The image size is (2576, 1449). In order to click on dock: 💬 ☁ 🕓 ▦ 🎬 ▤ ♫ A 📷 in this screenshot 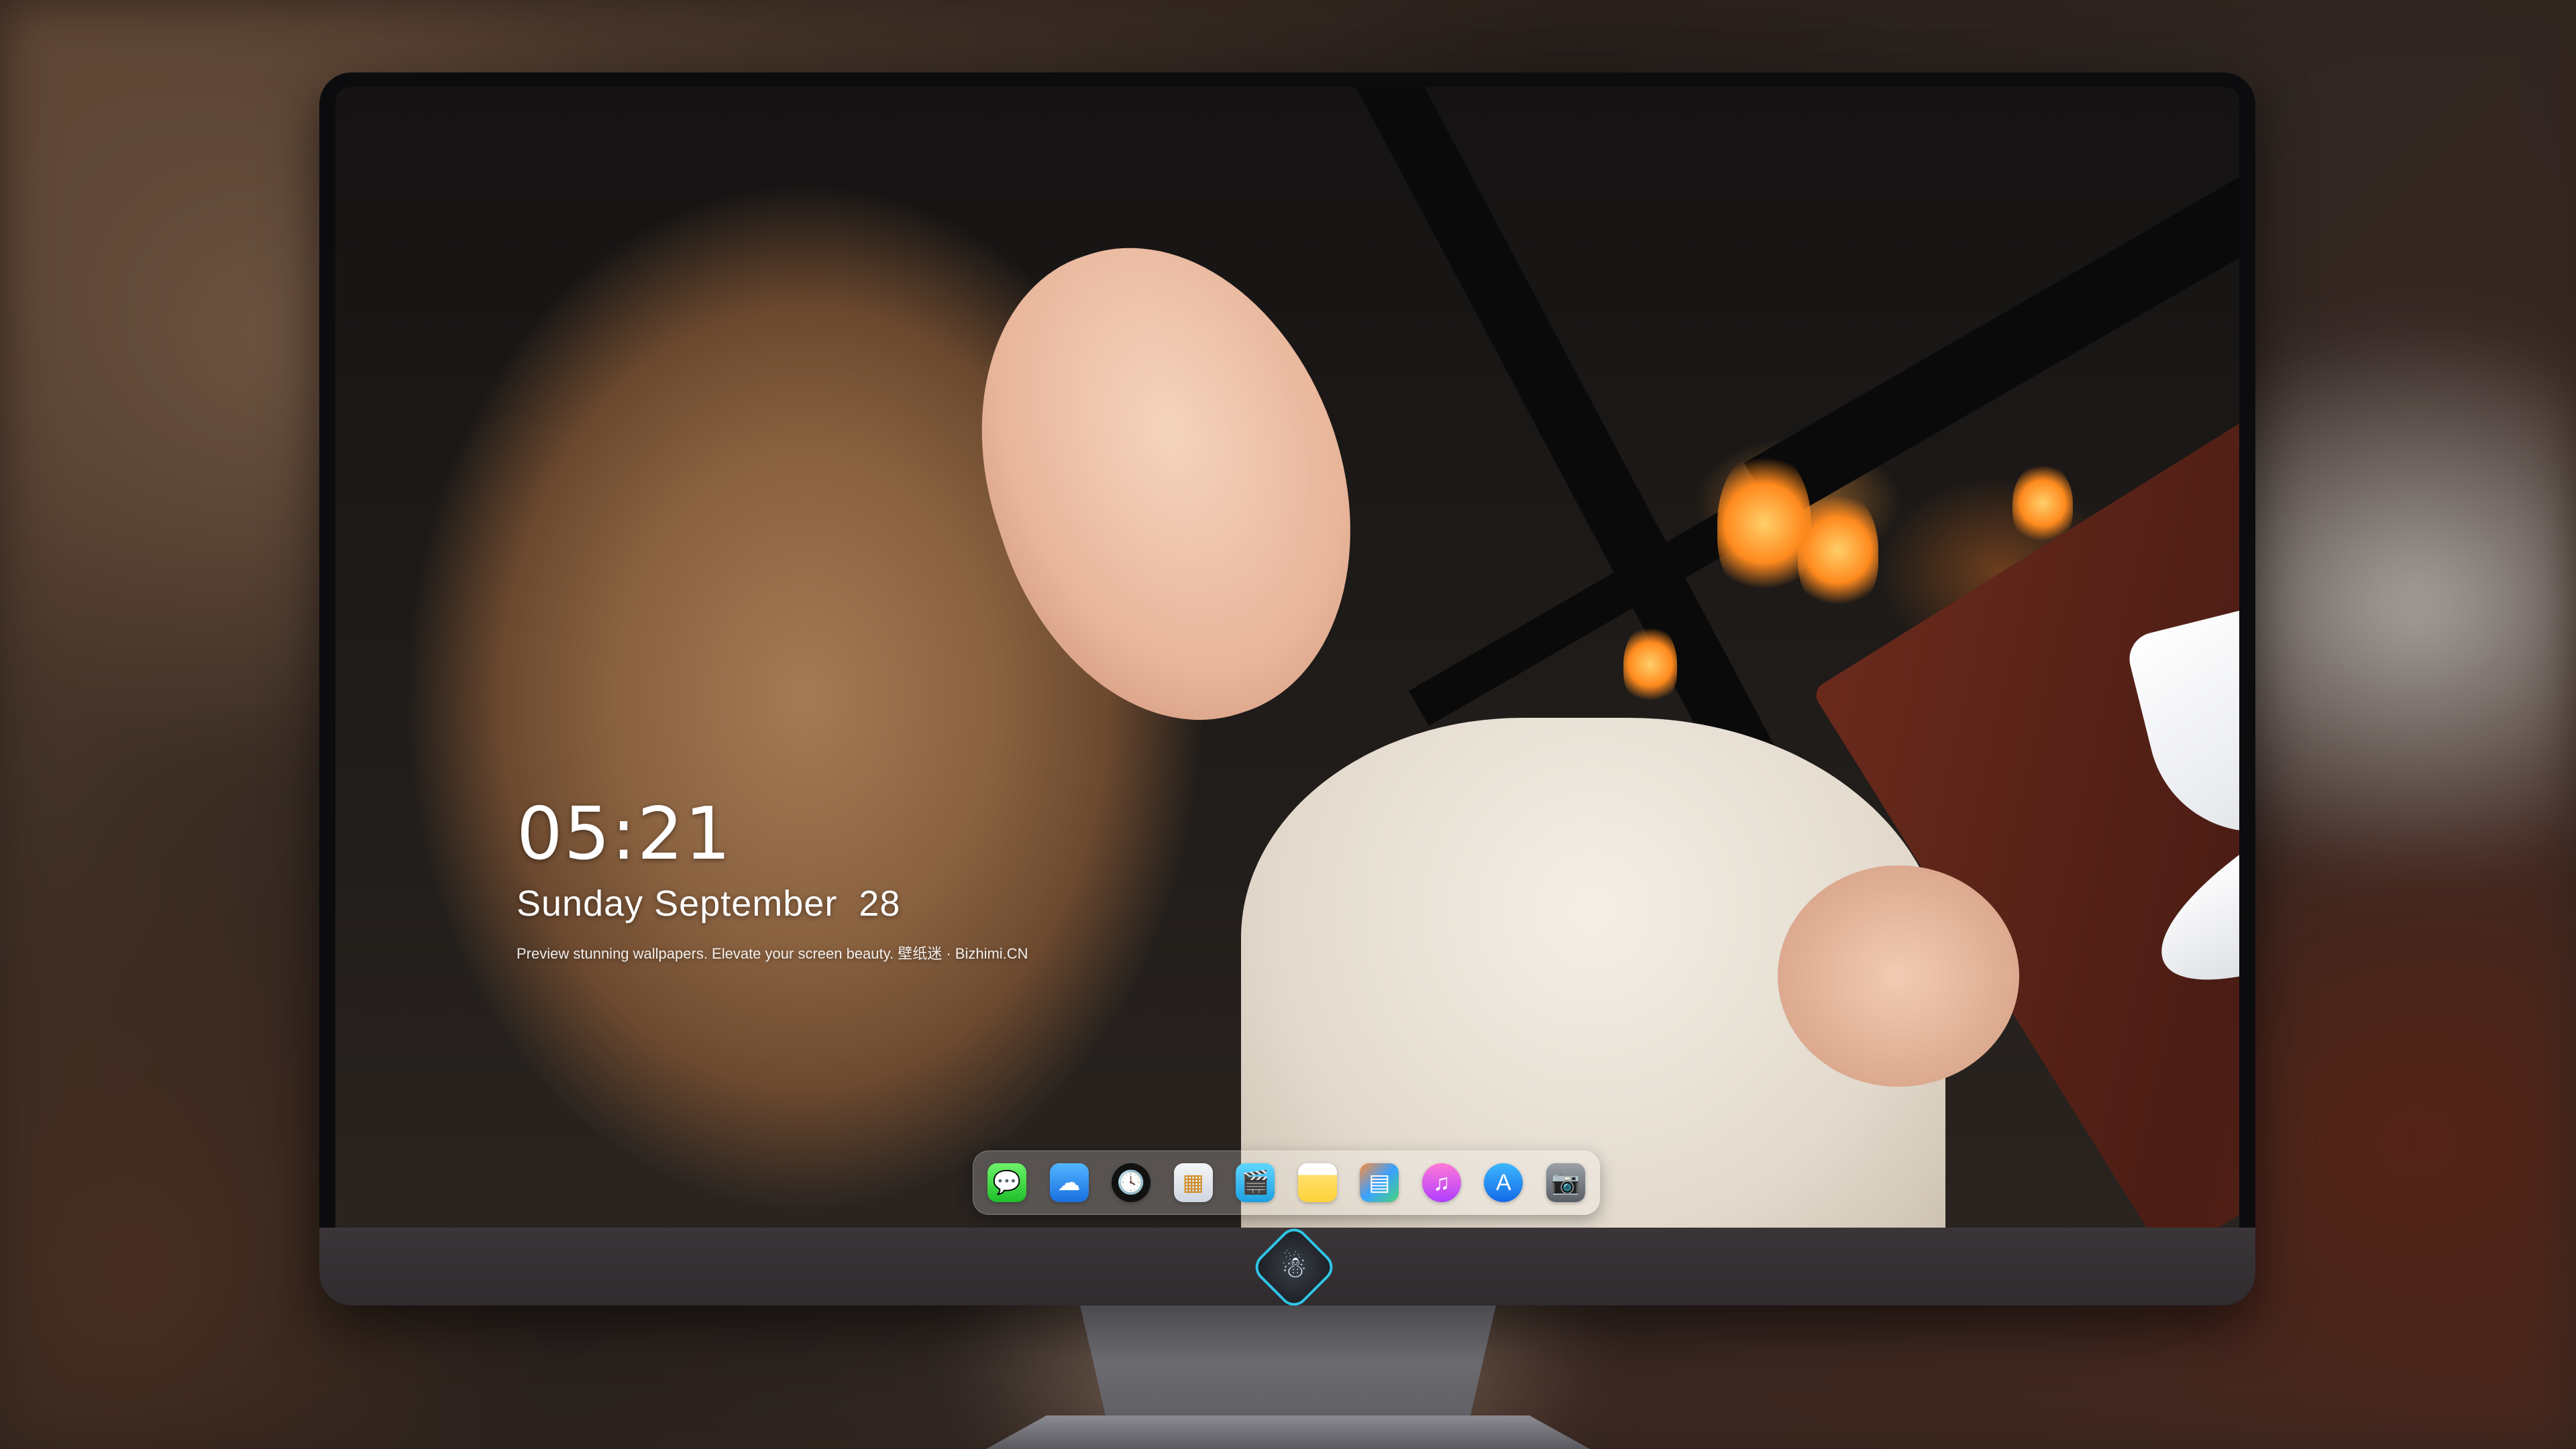, I will do `click(1286, 1182)`.